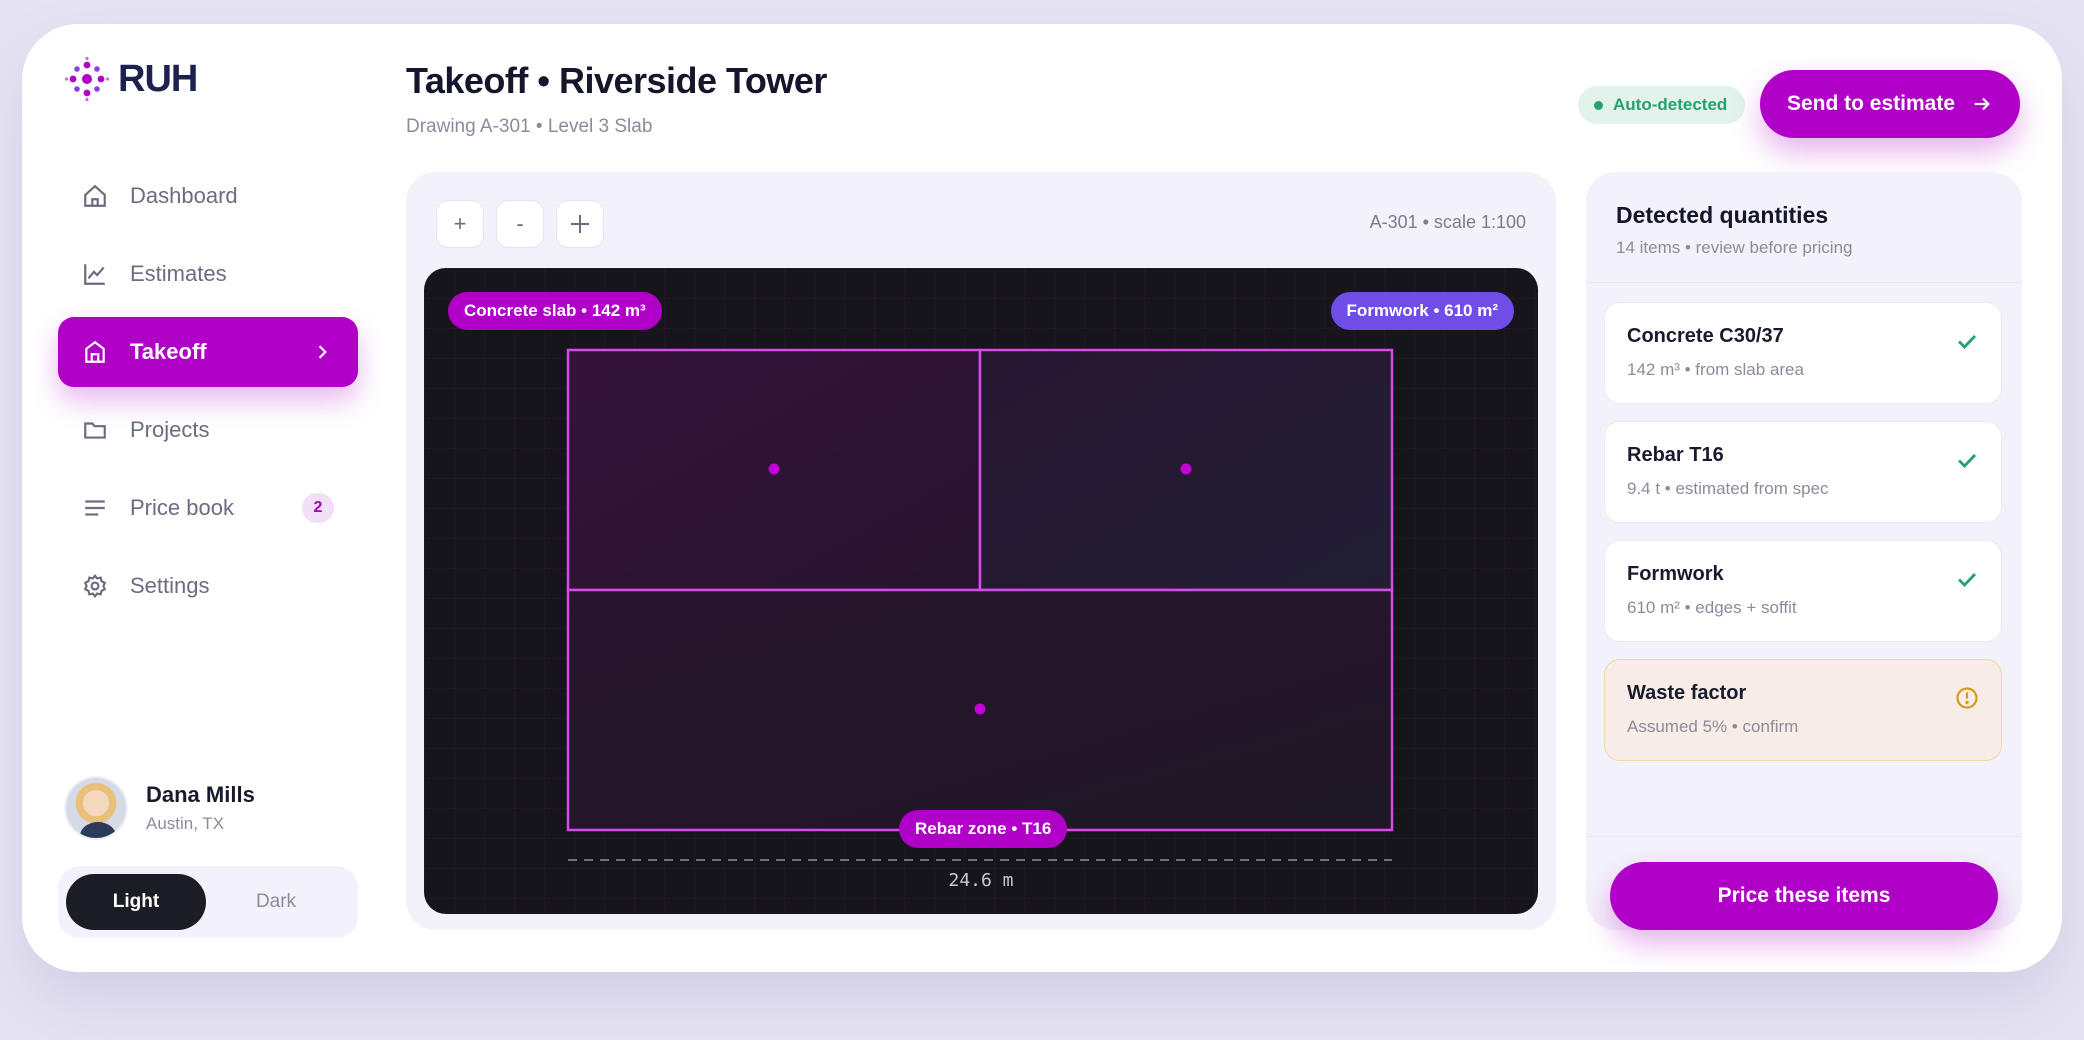 The width and height of the screenshot is (2084, 1040). I want to click on send-to-estimate-label: Send to estimate, so click(1871, 103).